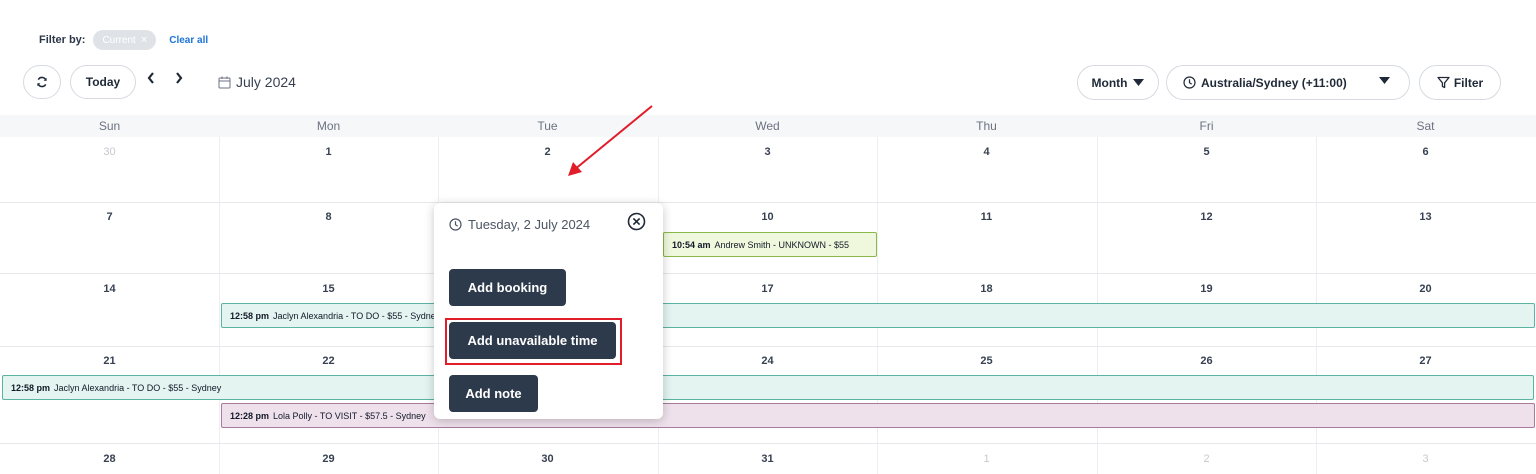 The width and height of the screenshot is (1536, 474). I want to click on day-cell: 19, so click(1206, 289).